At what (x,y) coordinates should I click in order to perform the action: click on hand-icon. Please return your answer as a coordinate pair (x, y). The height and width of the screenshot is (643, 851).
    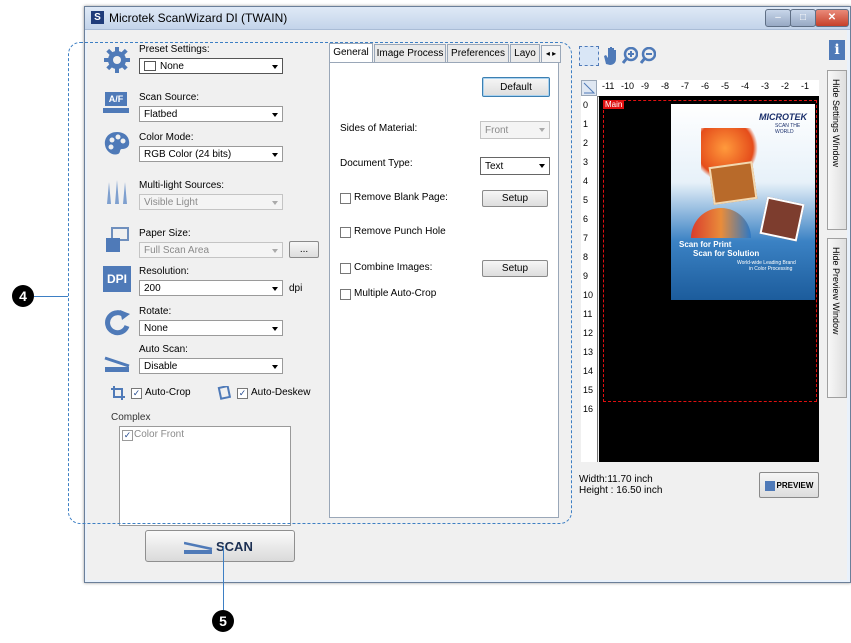
    Looking at the image, I should click on (611, 56).